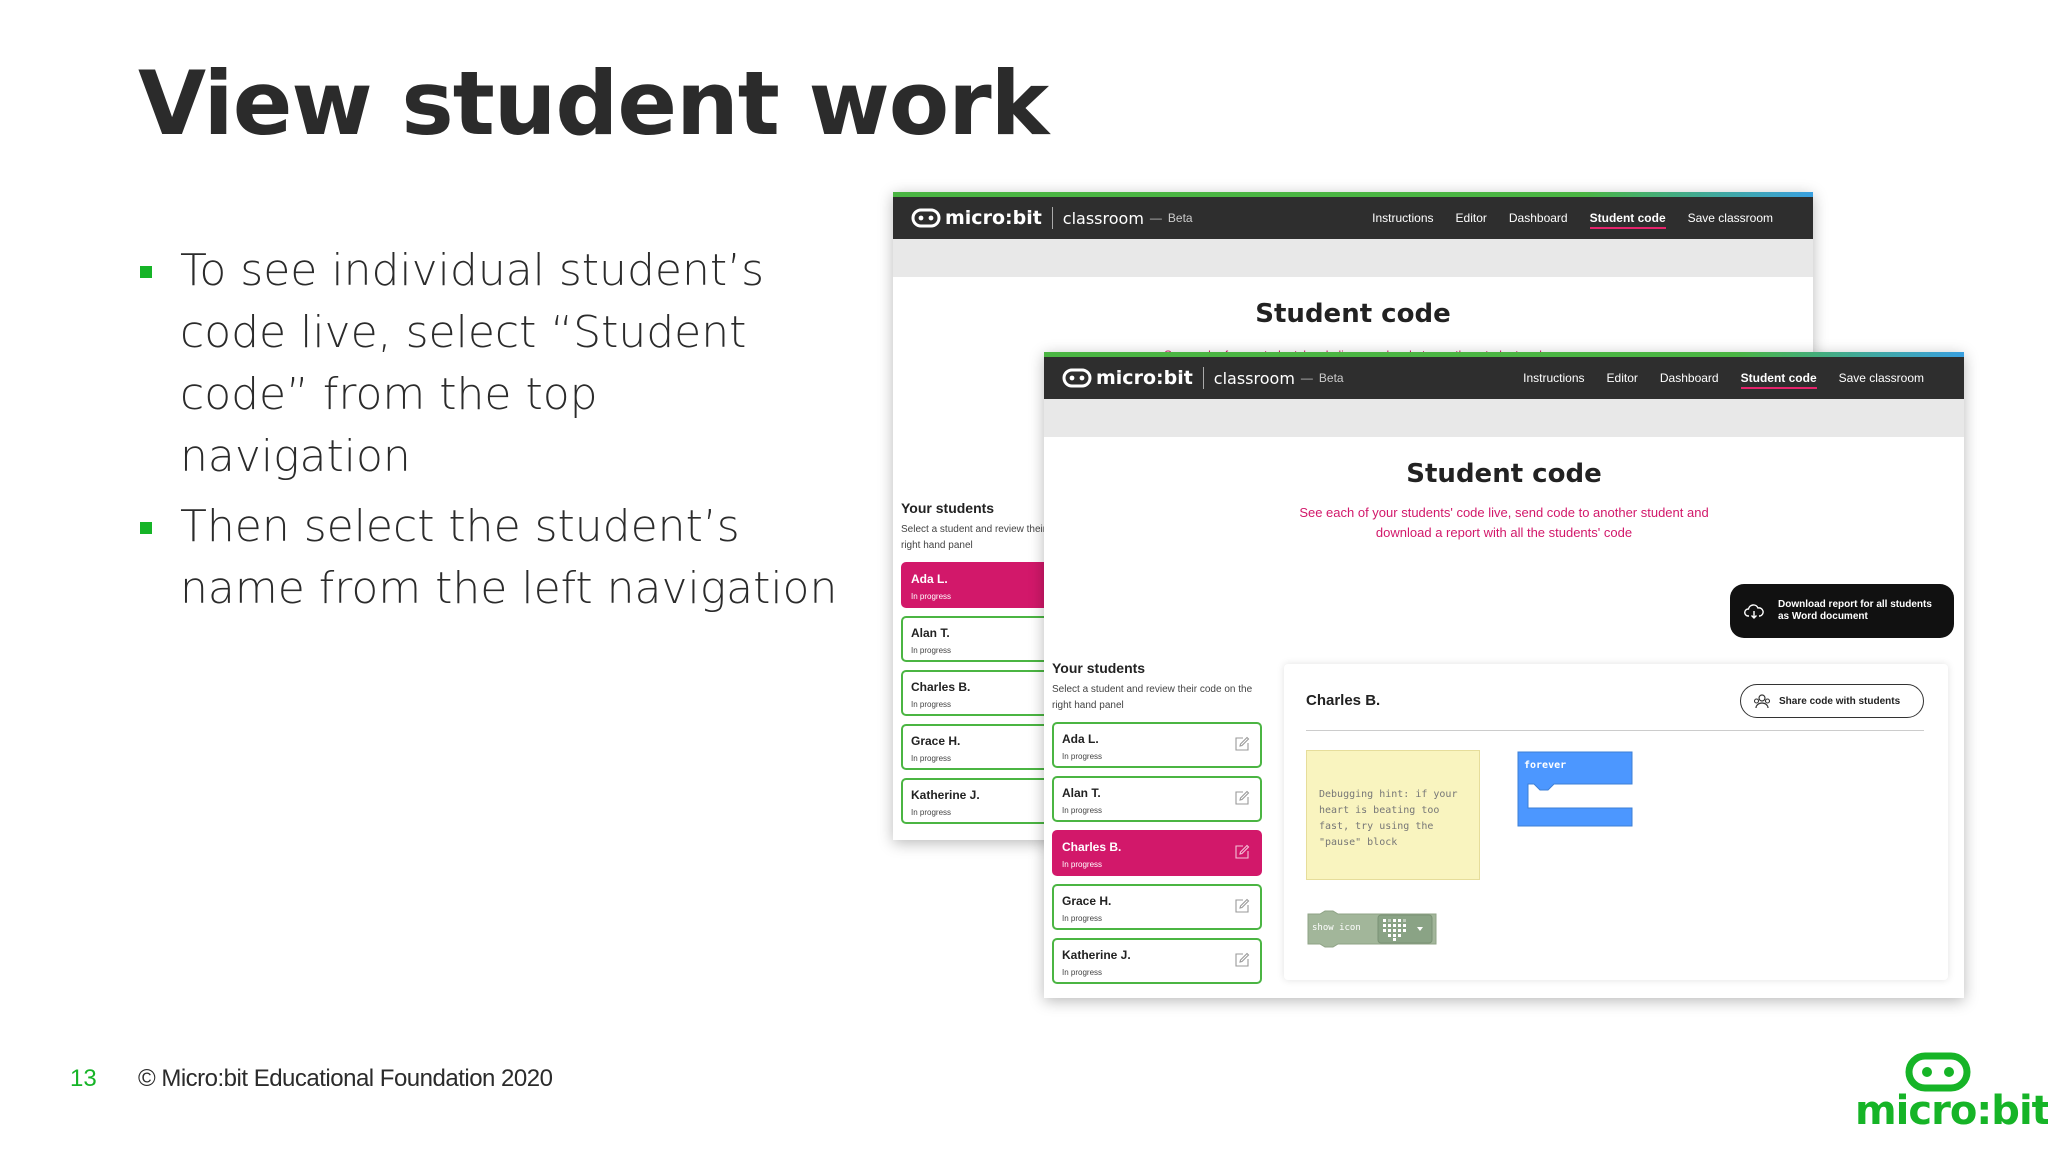  I want to click on student-name: Alan T., so click(1081, 793).